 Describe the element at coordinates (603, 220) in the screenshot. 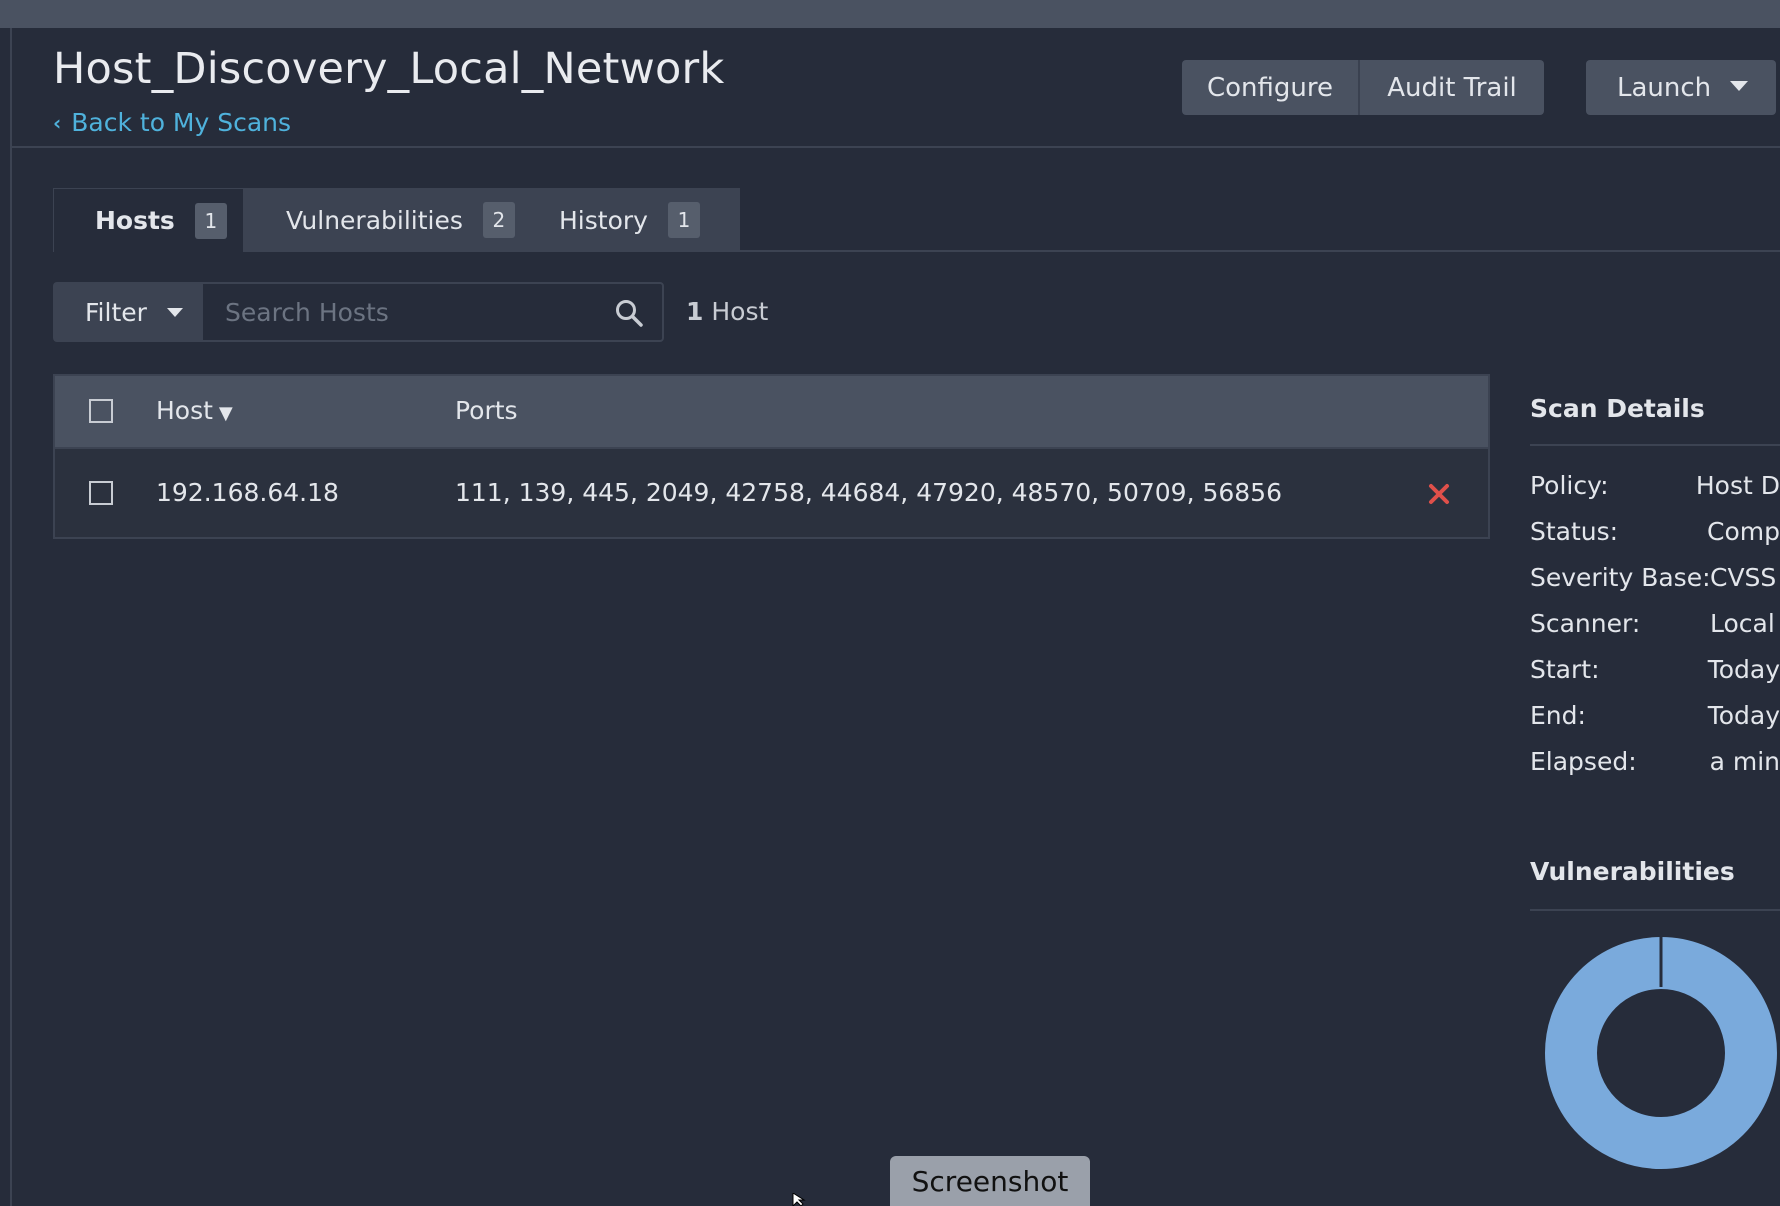

I see `tab-label: History` at that location.